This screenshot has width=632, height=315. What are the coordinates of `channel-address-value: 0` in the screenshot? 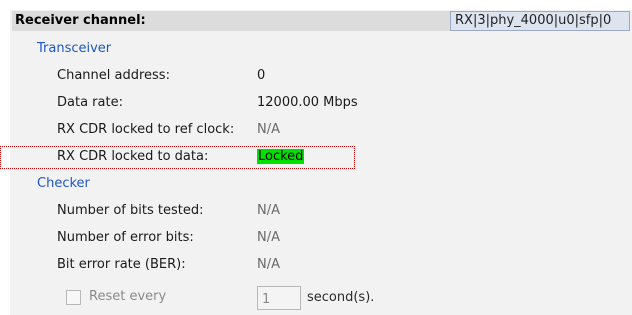 It's located at (261, 75).